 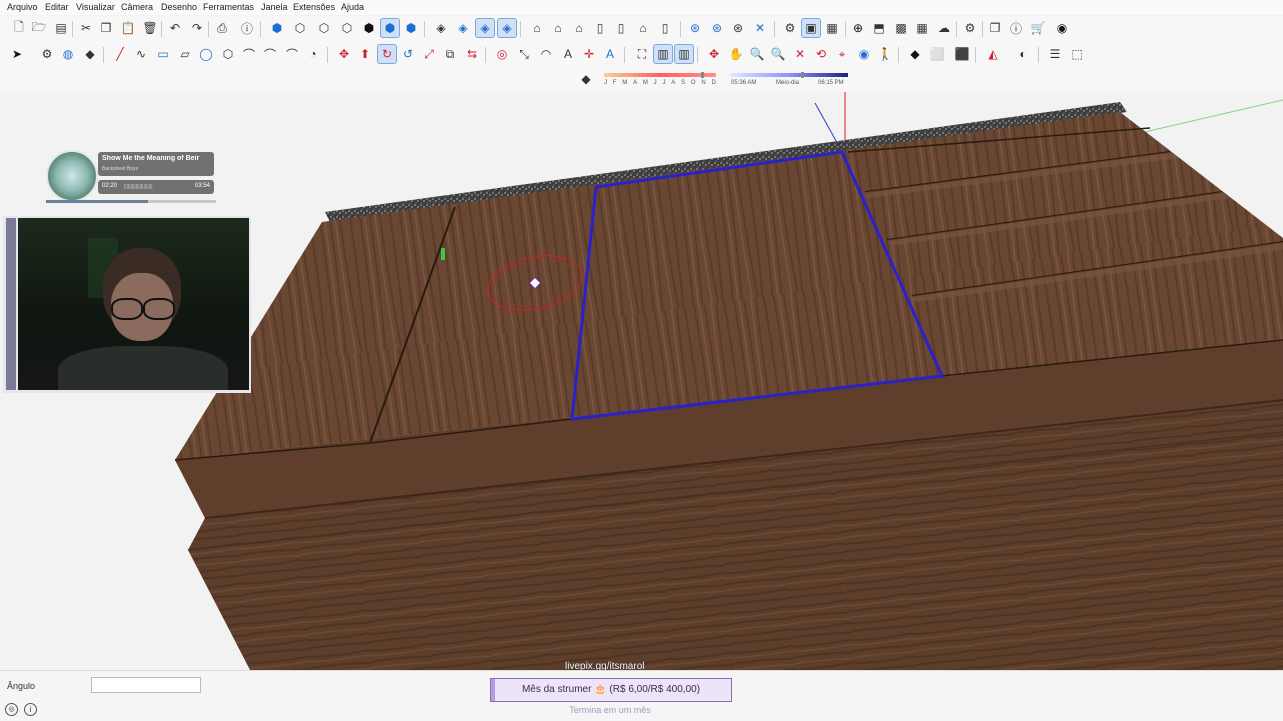 I want to click on outliner-icon: ▣, so click(x=811, y=28).